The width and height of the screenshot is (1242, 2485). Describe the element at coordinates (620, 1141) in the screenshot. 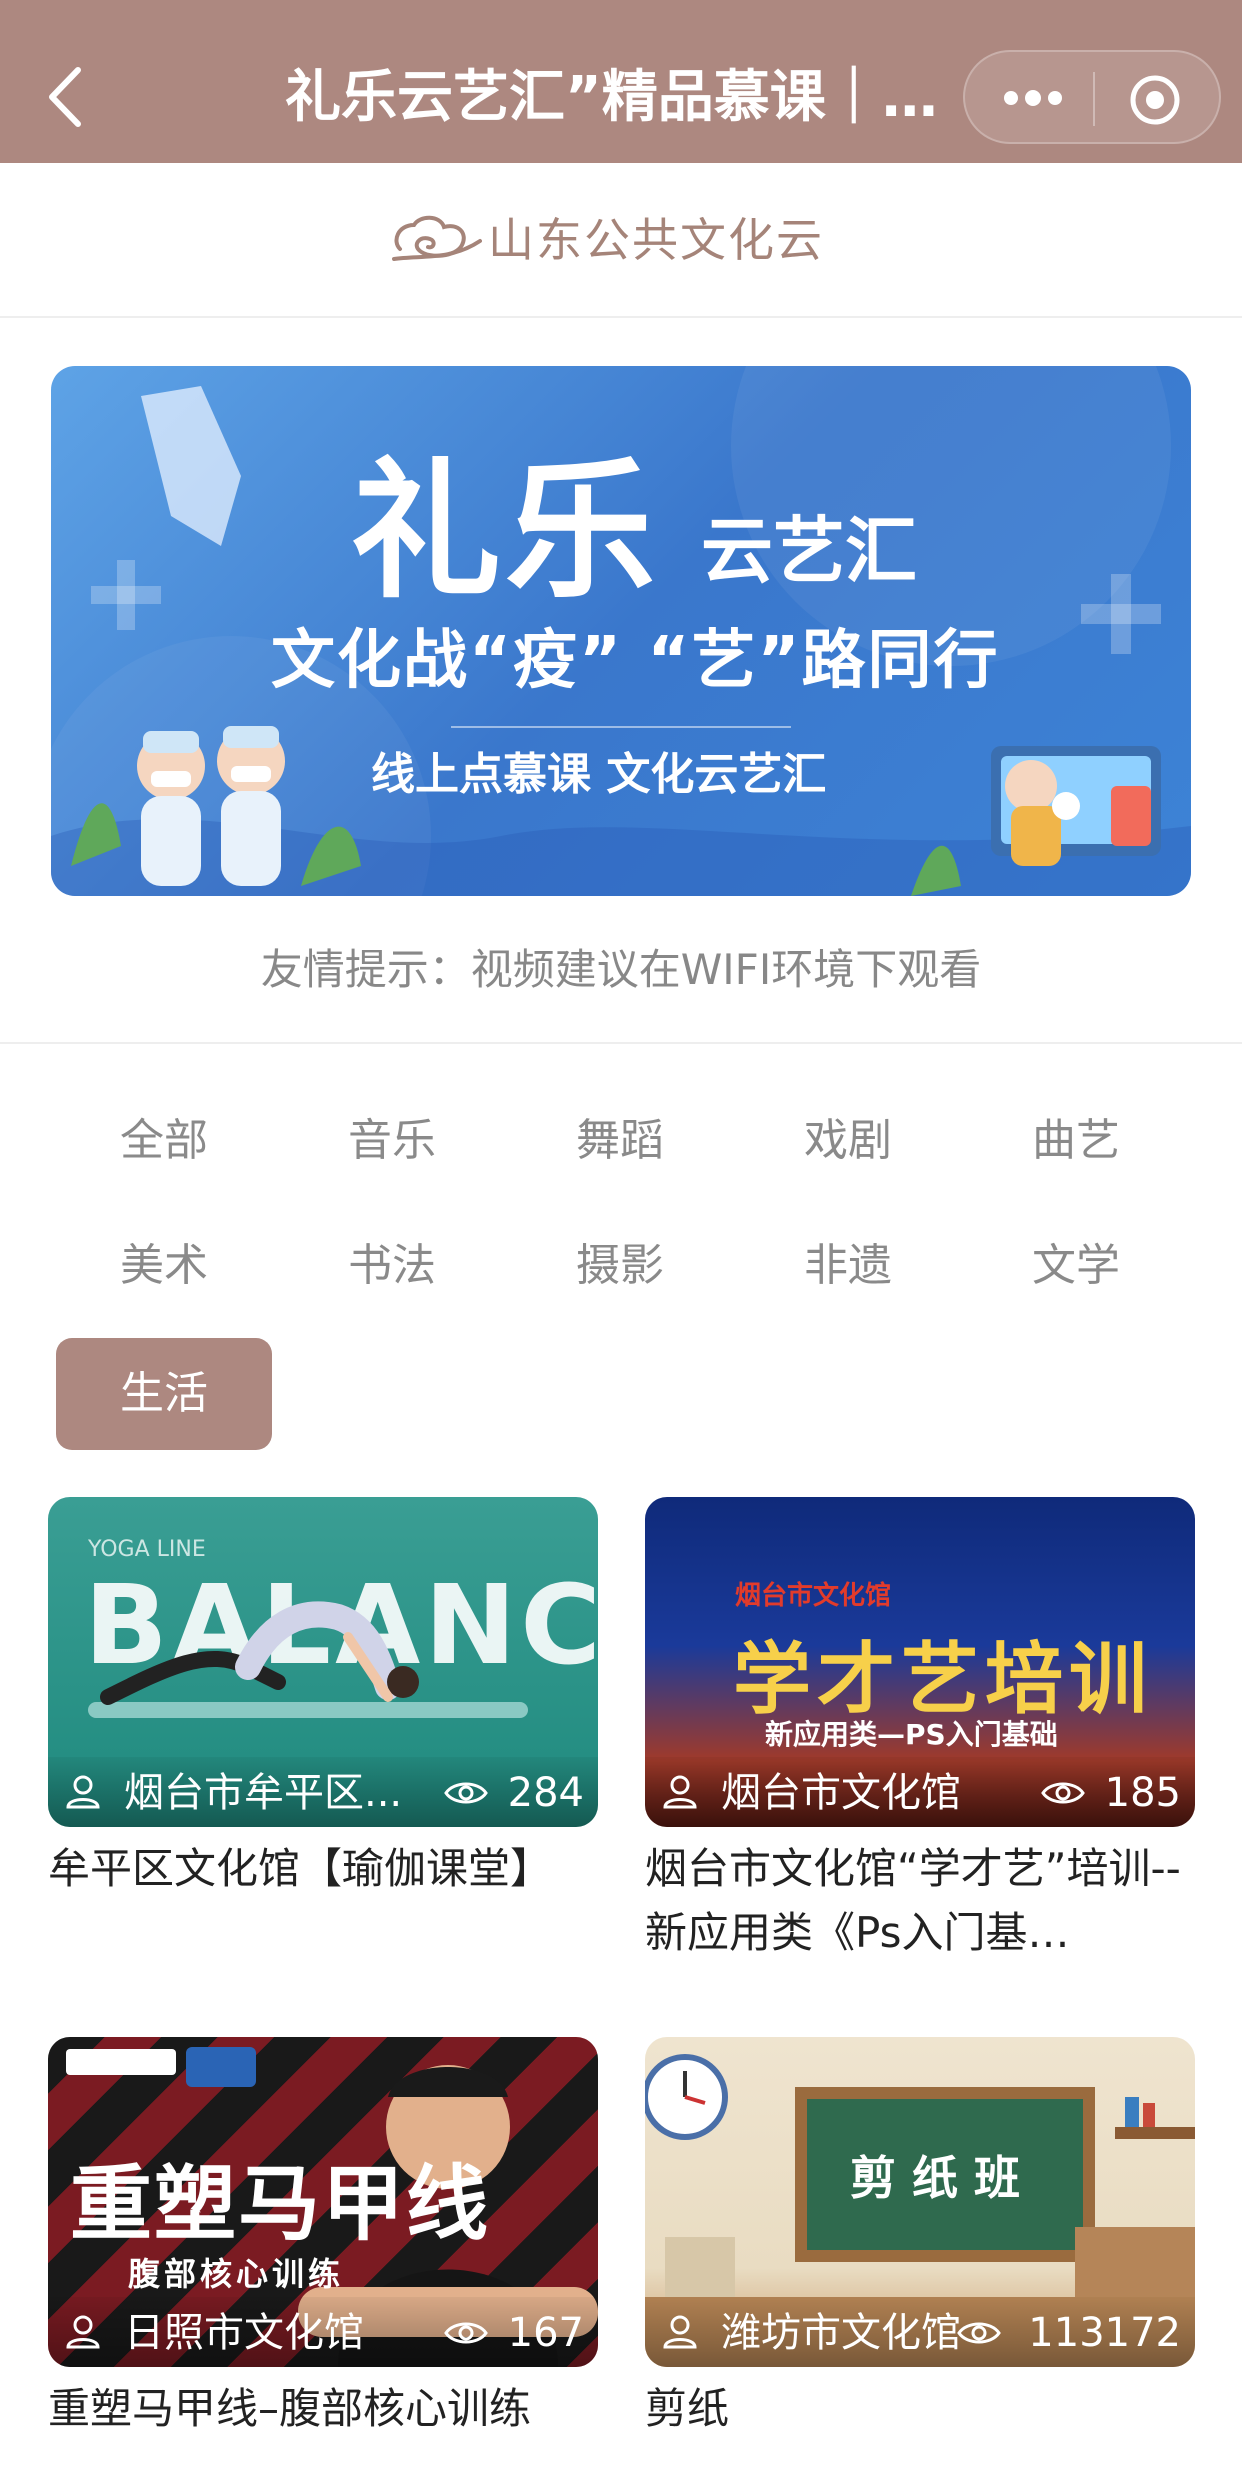

I see `category-dance: 舞蹈` at that location.